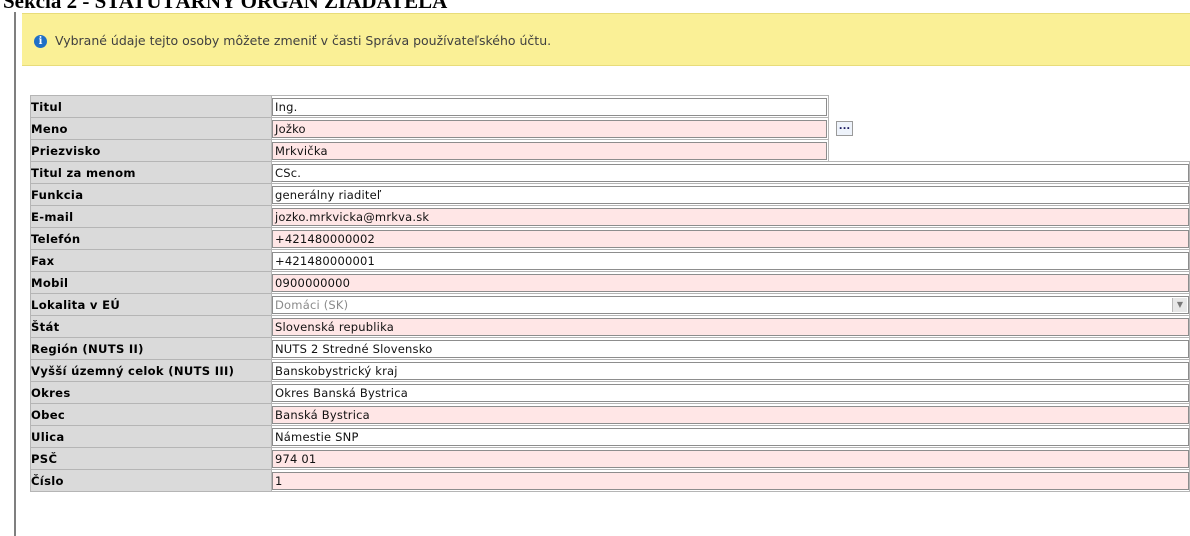 The width and height of the screenshot is (1190, 536). What do you see at coordinates (151, 348) in the screenshot?
I see `region-label: Región (NUTS II)` at bounding box center [151, 348].